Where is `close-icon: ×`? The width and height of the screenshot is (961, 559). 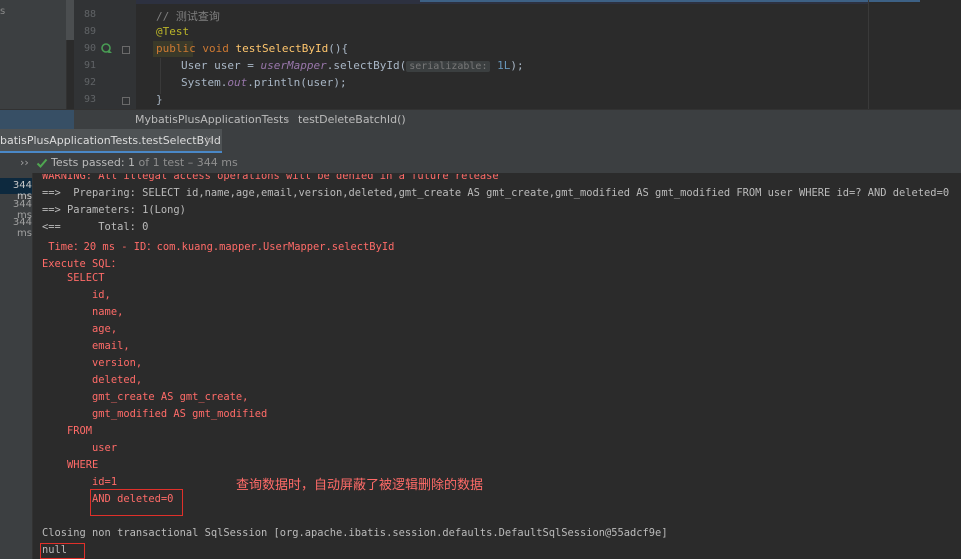
close-icon: × is located at coordinates (209, 140).